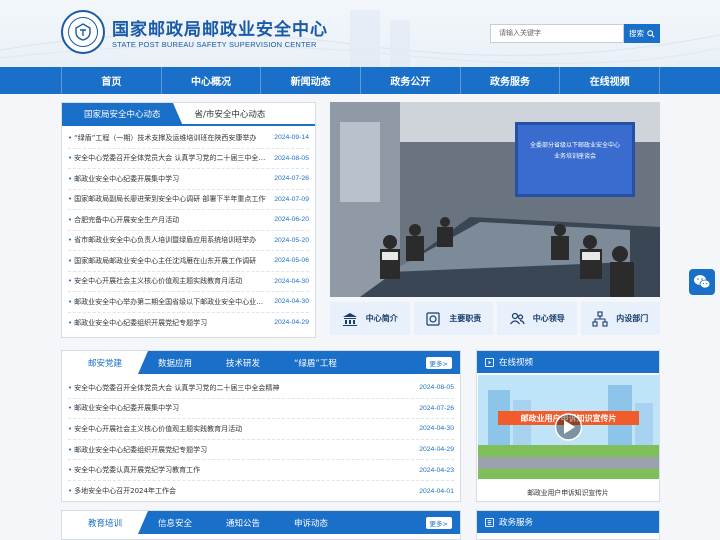  I want to click on video-thumbnail: 邮政业用户申诉知识宣传片, so click(568, 427).